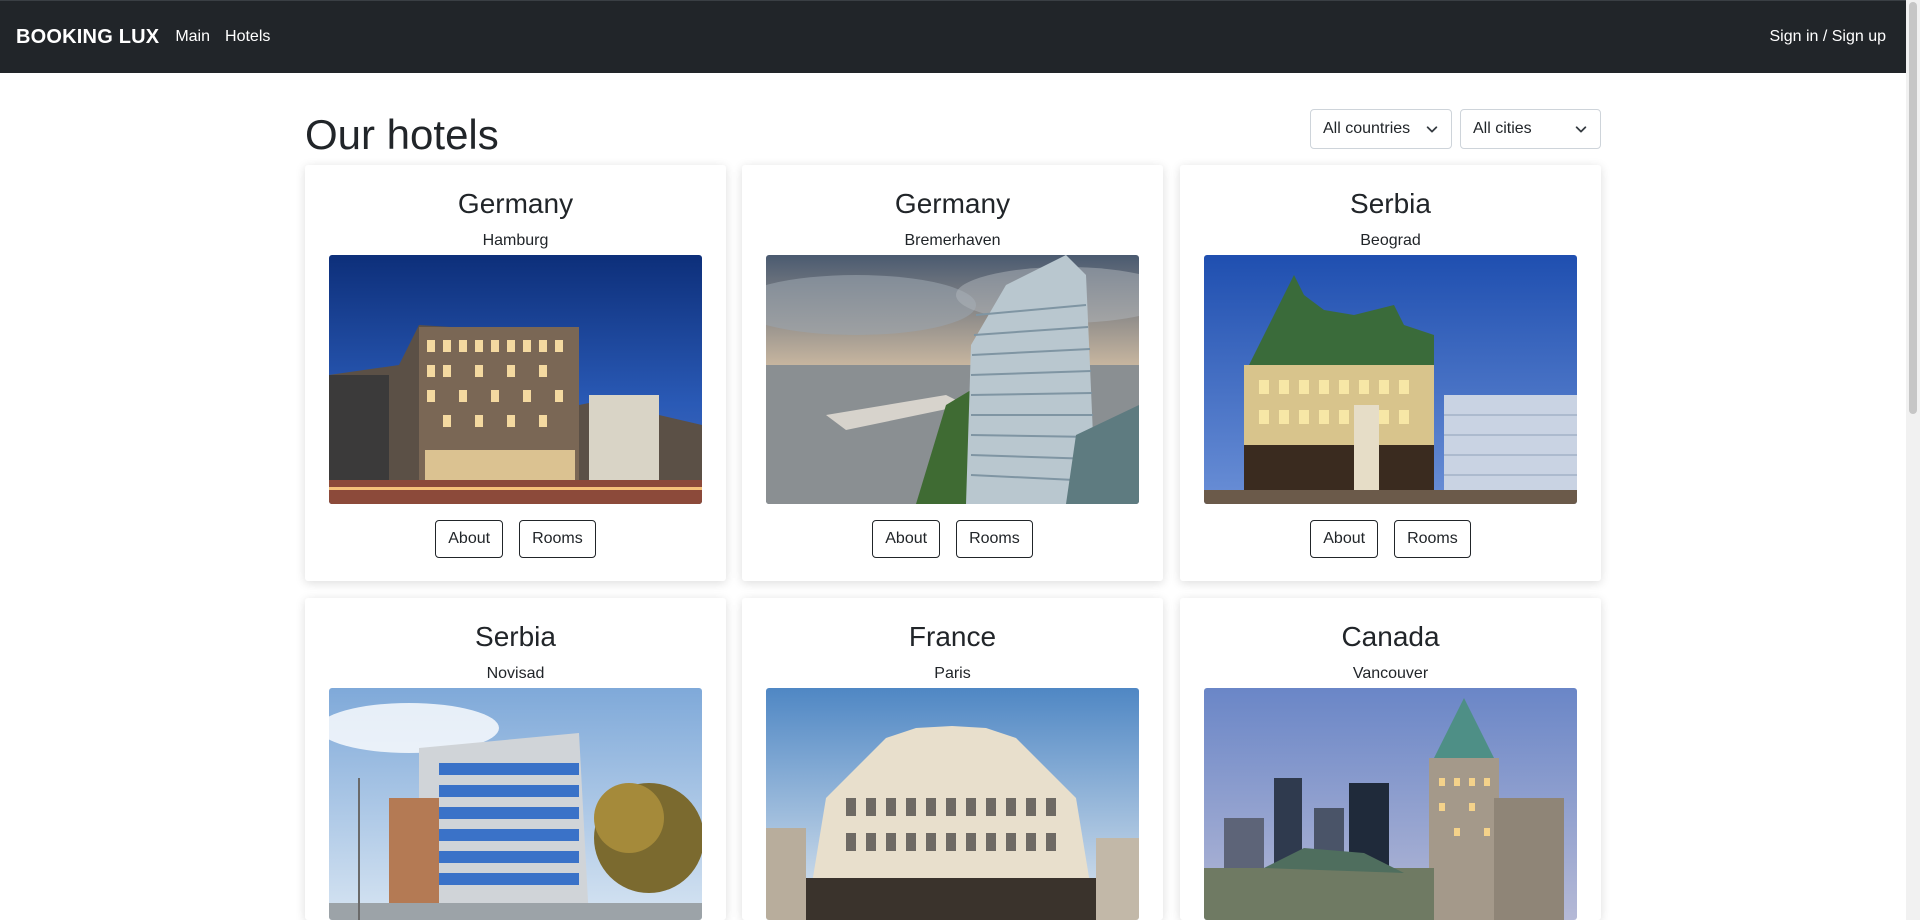 This screenshot has height=920, width=1920. What do you see at coordinates (1390, 379) in the screenshot?
I see `beograd-hotel-photo` at bounding box center [1390, 379].